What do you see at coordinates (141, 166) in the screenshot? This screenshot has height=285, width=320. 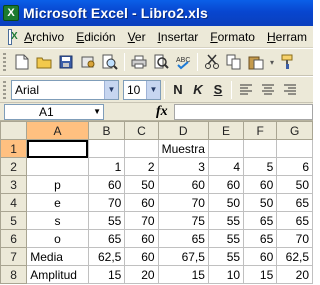 I see `cell: 2` at bounding box center [141, 166].